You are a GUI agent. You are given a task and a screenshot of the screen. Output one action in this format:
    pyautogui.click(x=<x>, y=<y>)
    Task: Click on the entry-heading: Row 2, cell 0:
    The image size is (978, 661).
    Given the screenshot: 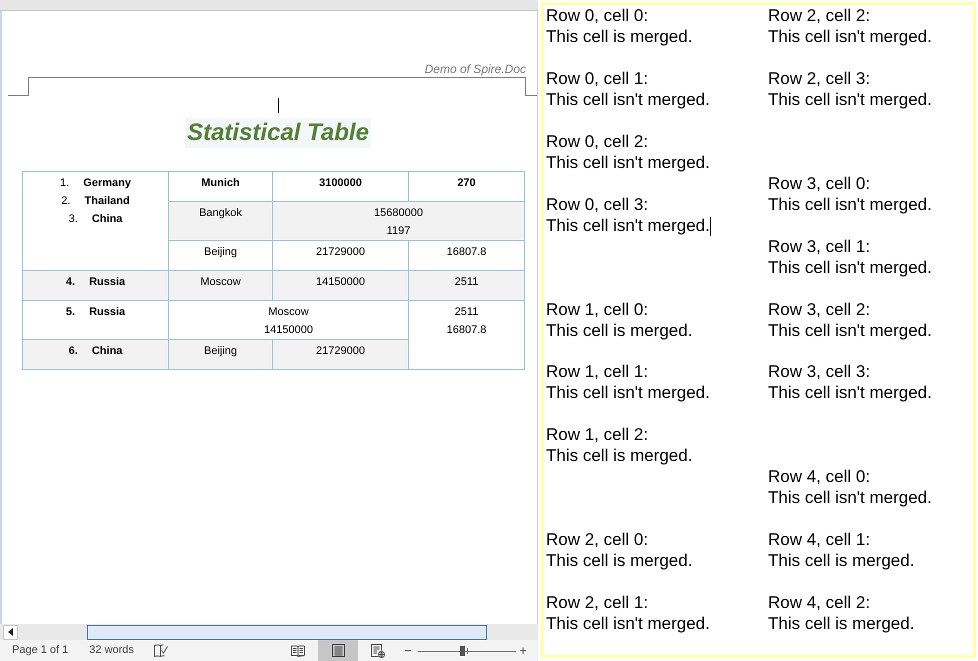 What is the action you would take?
    pyautogui.click(x=597, y=539)
    